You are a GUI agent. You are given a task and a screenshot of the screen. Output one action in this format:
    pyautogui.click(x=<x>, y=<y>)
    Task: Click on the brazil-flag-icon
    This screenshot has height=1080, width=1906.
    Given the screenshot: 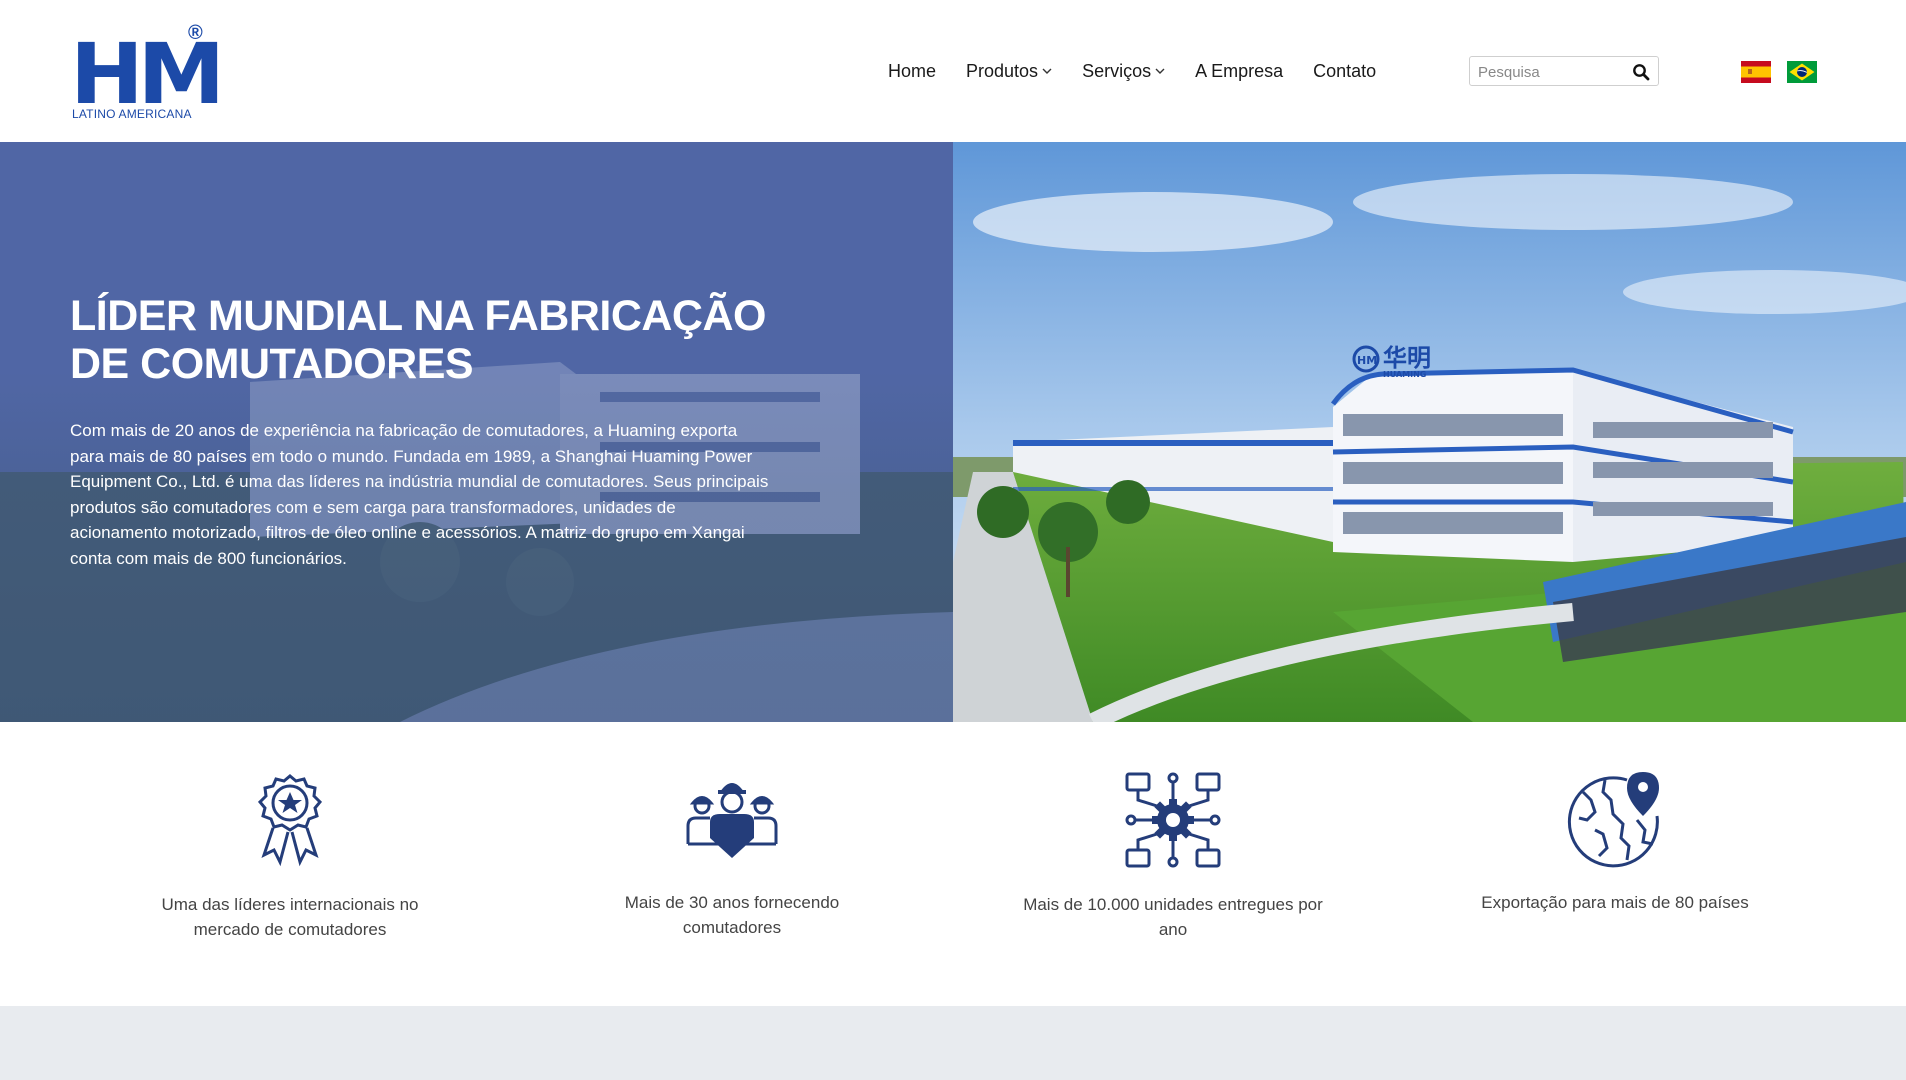 What is the action you would take?
    pyautogui.click(x=1802, y=72)
    